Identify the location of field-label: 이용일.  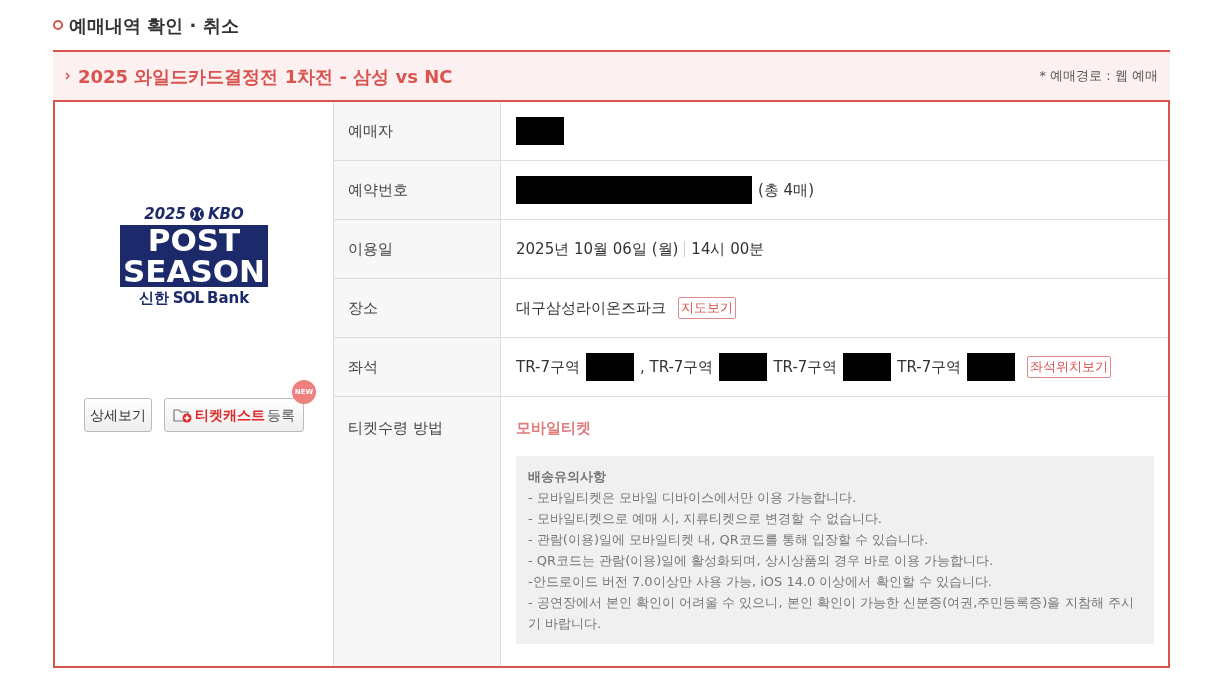
(370, 249).